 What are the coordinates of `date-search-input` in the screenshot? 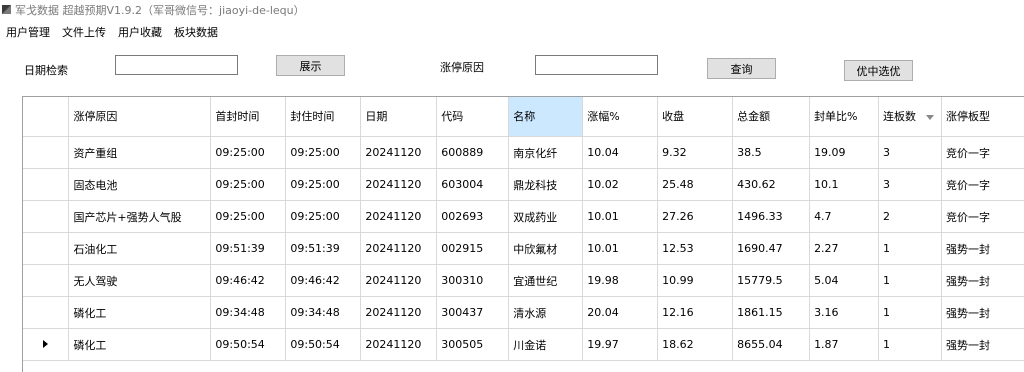 It's located at (176, 65).